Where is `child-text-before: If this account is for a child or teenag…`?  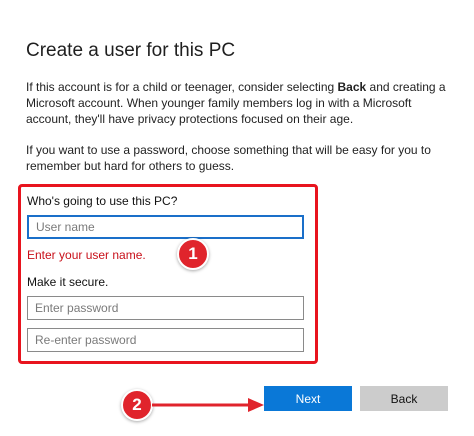
child-text-before: If this account is for a child or teenag… is located at coordinates (182, 87).